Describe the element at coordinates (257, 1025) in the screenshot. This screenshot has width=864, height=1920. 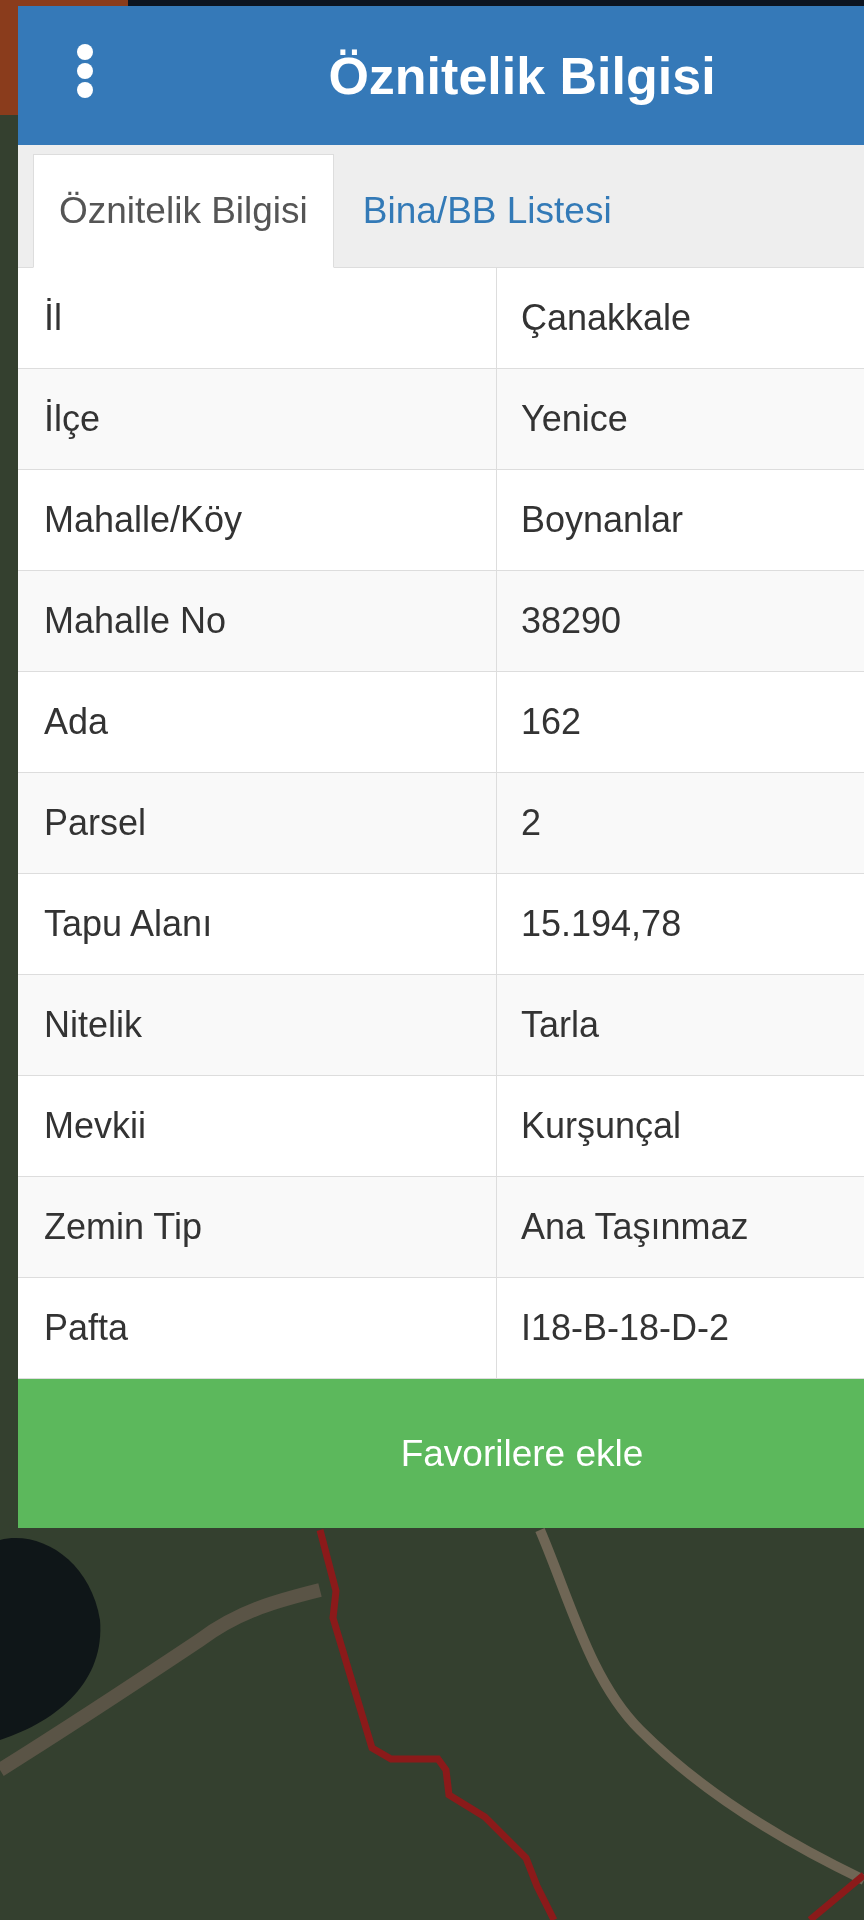
I see `attribute-label-cell: Nitelik` at that location.